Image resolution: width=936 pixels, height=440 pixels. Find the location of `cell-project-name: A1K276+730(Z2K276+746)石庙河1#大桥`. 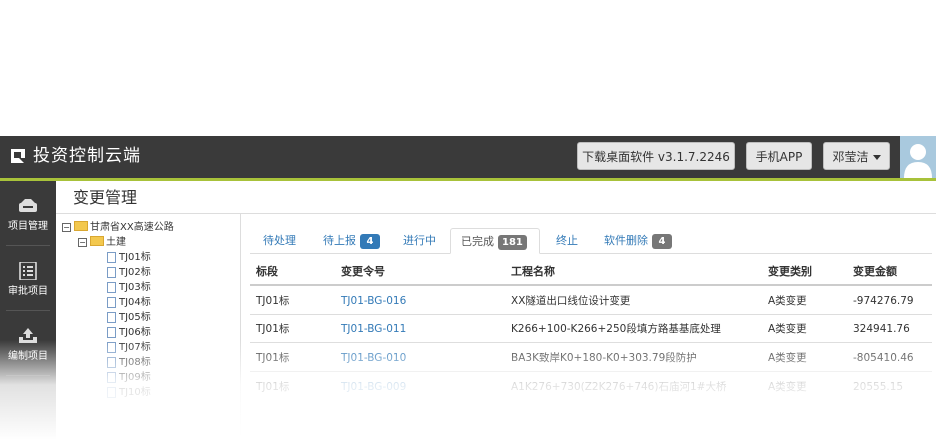

cell-project-name: A1K276+730(Z2K276+746)石庙河1#大桥 is located at coordinates (619, 387).